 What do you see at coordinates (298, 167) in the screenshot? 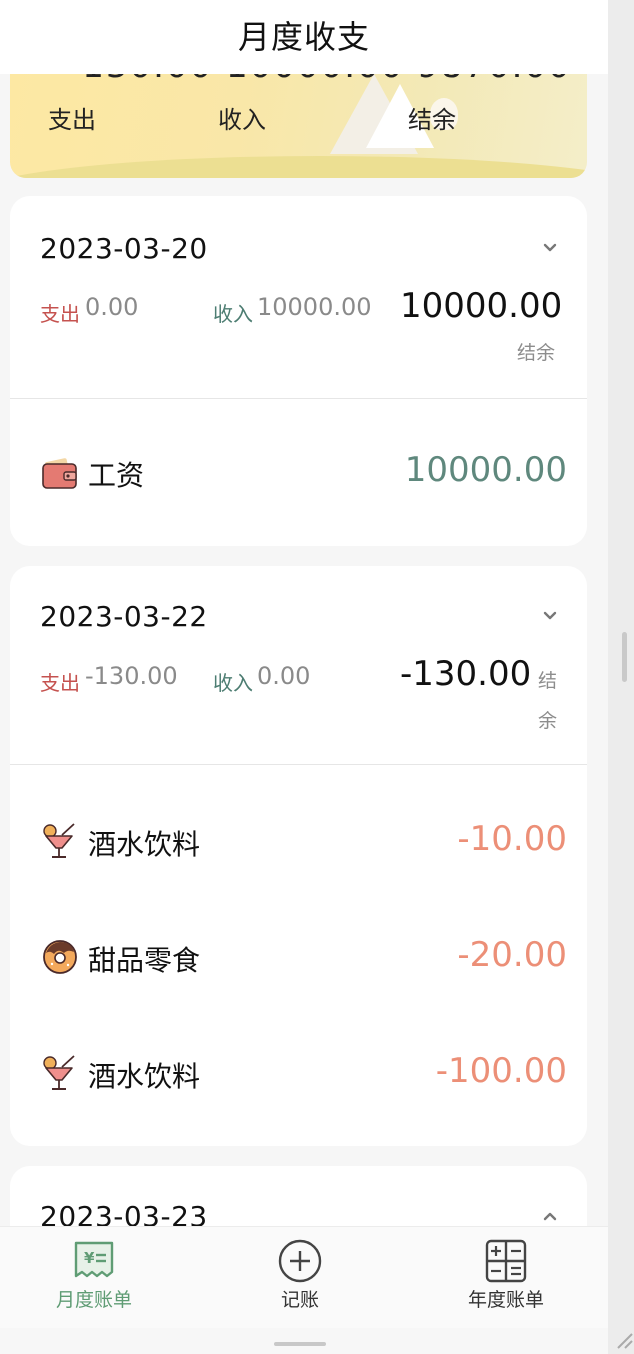
I see `banner-decoration-hill` at bounding box center [298, 167].